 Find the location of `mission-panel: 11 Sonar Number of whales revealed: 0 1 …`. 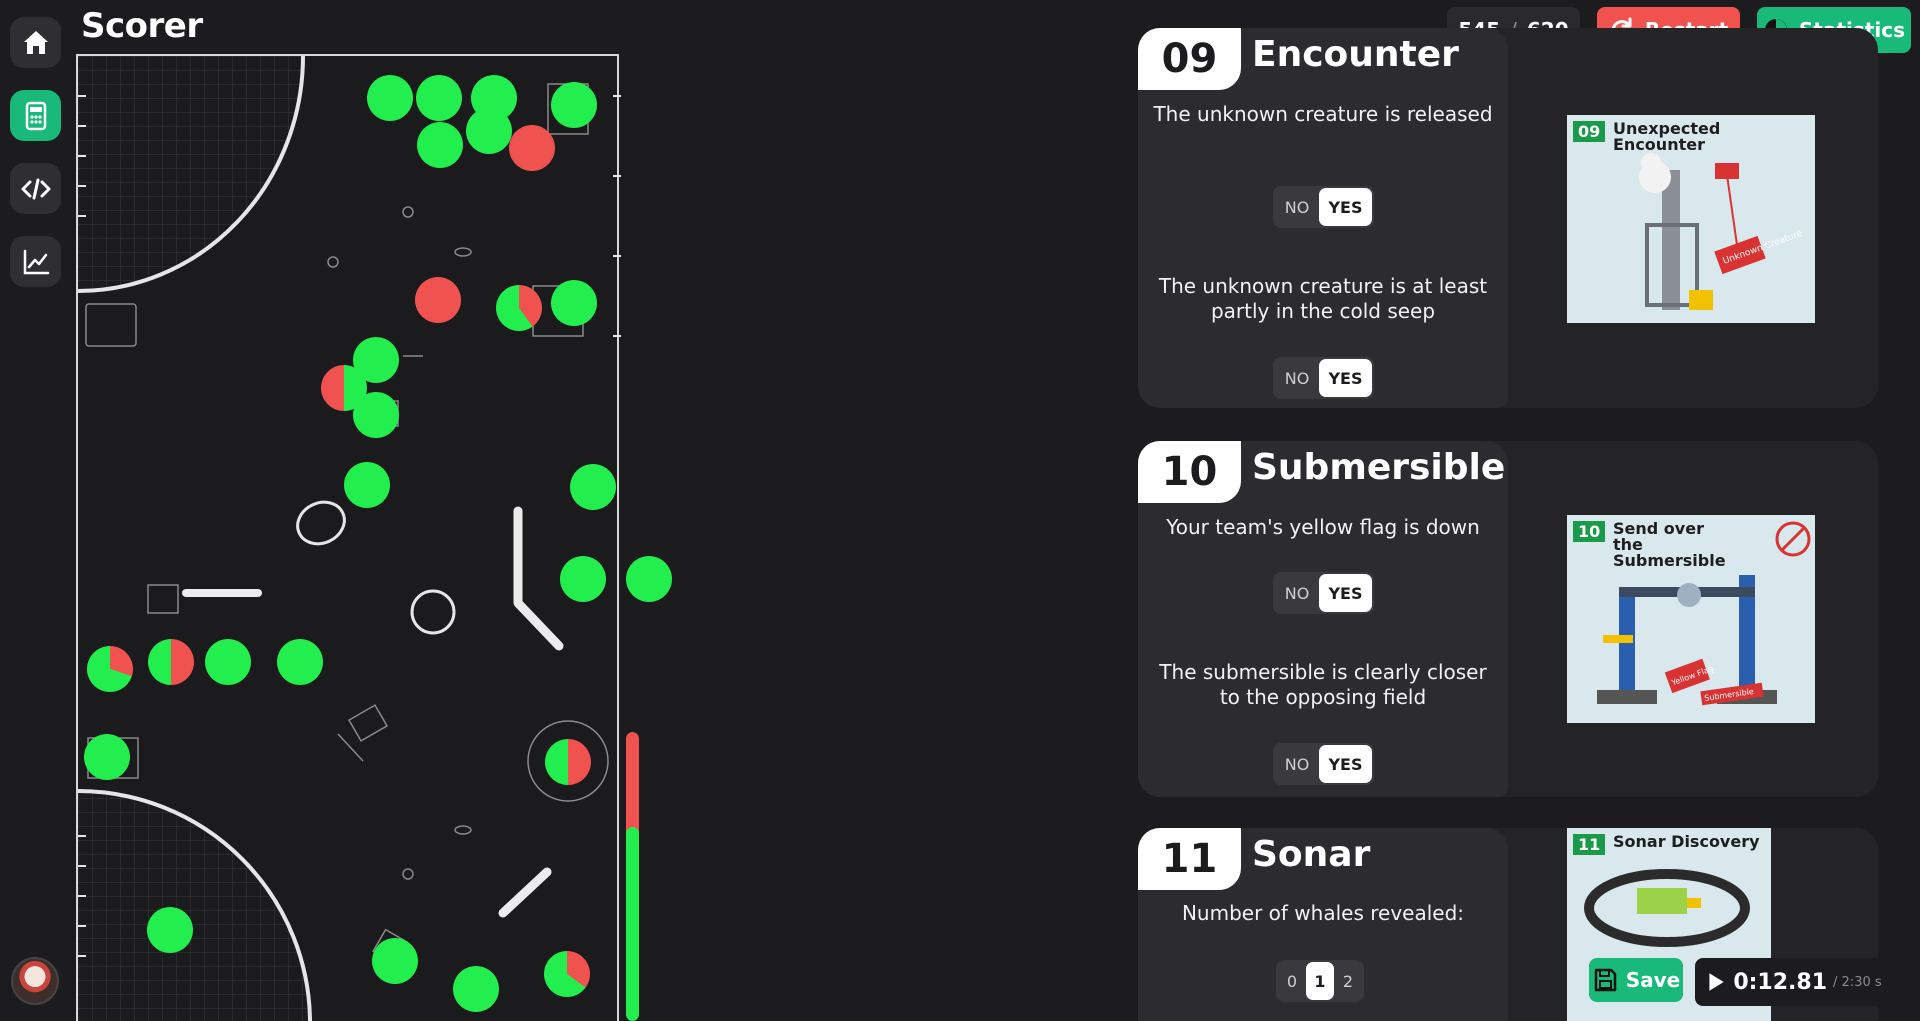

mission-panel: 11 Sonar Number of whales revealed: 0 1 … is located at coordinates (1323, 924).